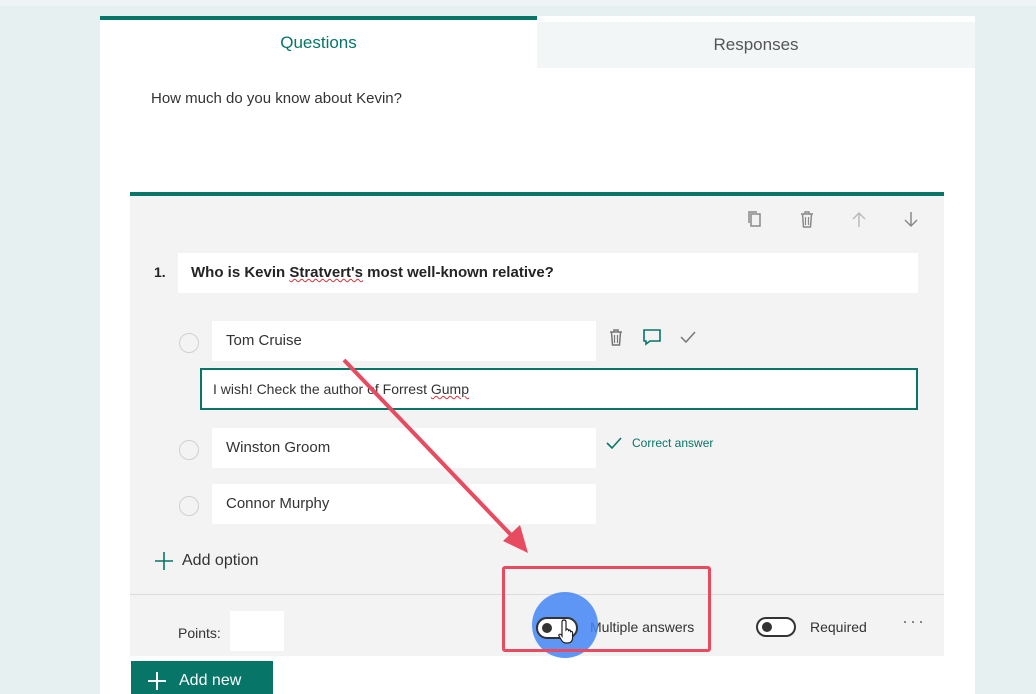 This screenshot has height=694, width=1036. Describe the element at coordinates (157, 681) in the screenshot. I see `plus-icon` at that location.